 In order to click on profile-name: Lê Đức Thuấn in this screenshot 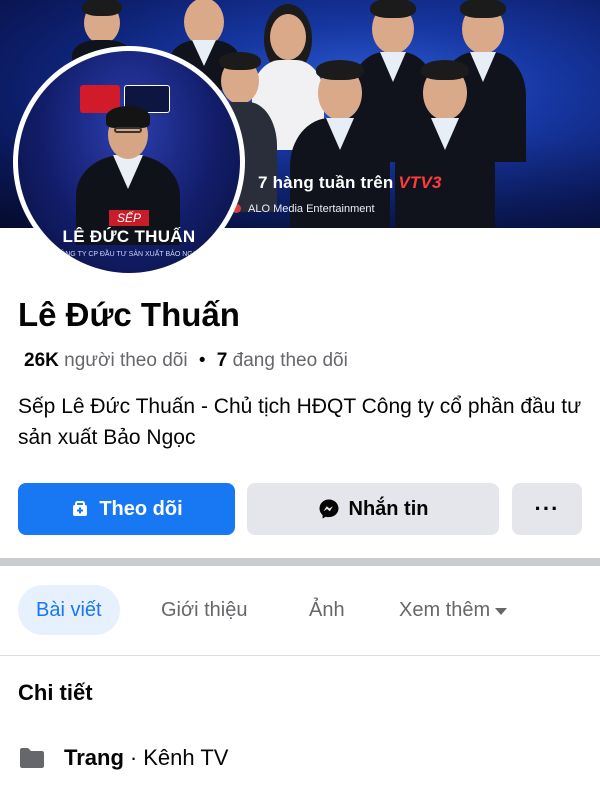, I will do `click(129, 314)`.